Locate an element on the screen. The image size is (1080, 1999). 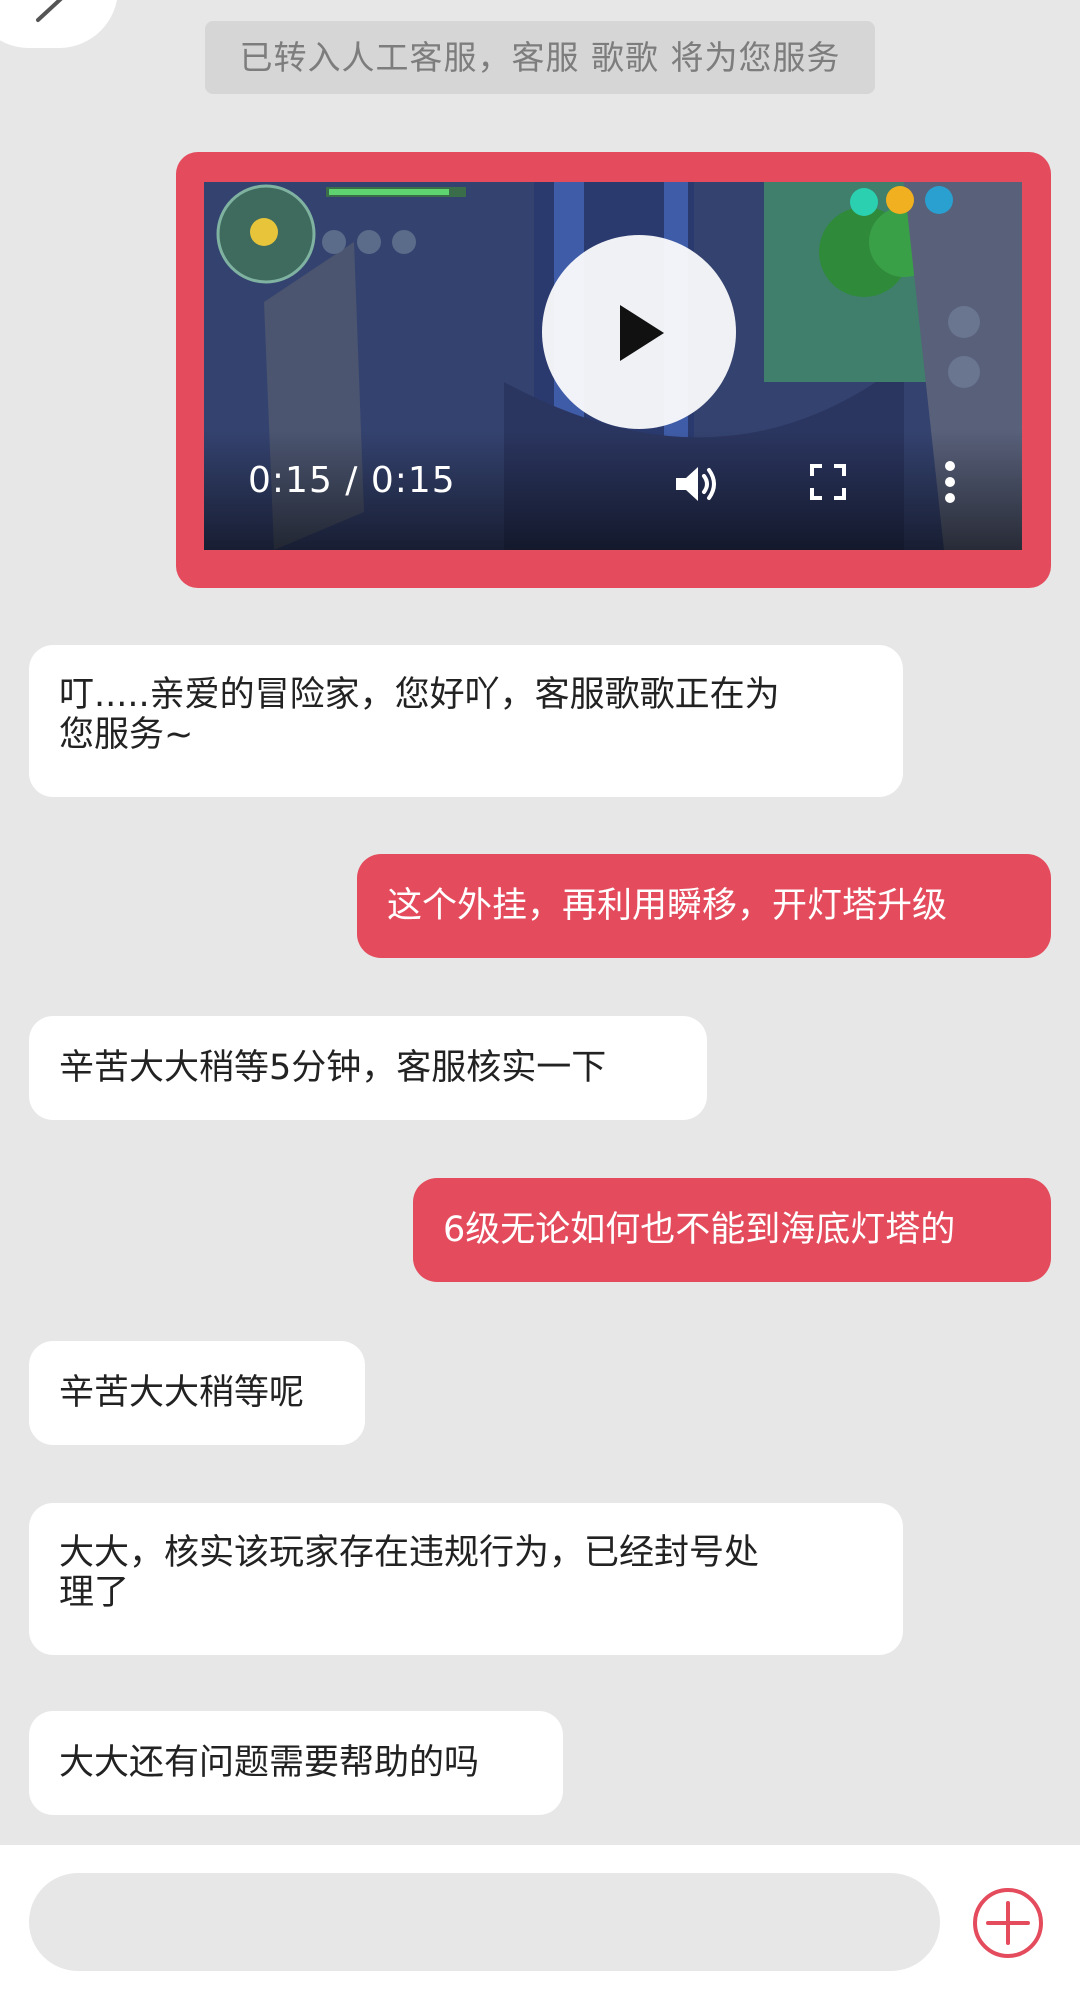
message-incoming: 大大，核实该玩家存在违规行为，已经封号处 理了 is located at coordinates (466, 1579).